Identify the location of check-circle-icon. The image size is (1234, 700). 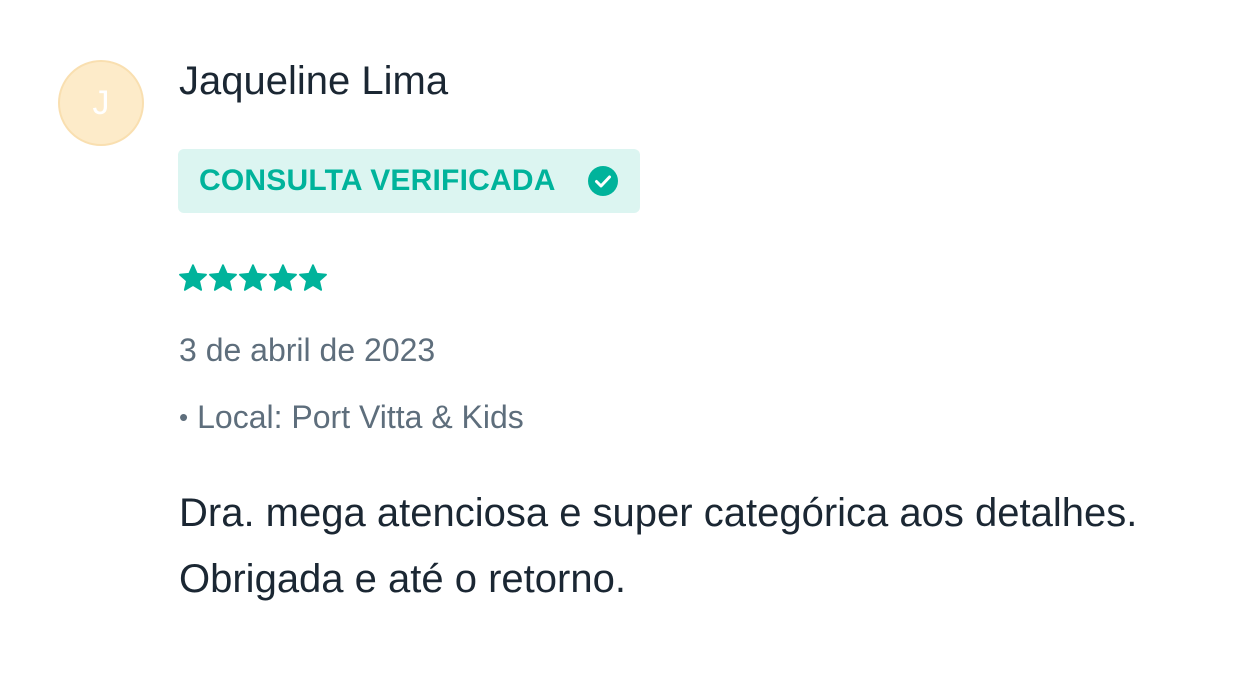
(602, 181).